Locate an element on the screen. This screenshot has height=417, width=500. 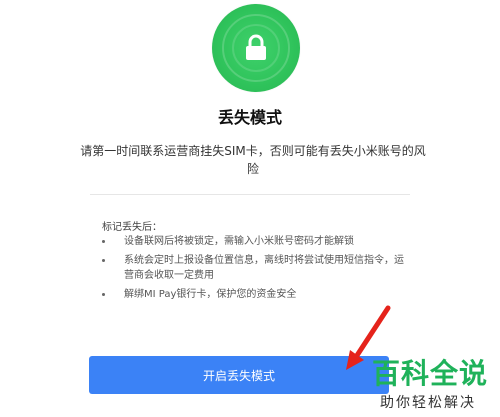
list-item-text: 设备联网后将被锁定，需输入小米账号密码才能解锁 is located at coordinates (239, 241).